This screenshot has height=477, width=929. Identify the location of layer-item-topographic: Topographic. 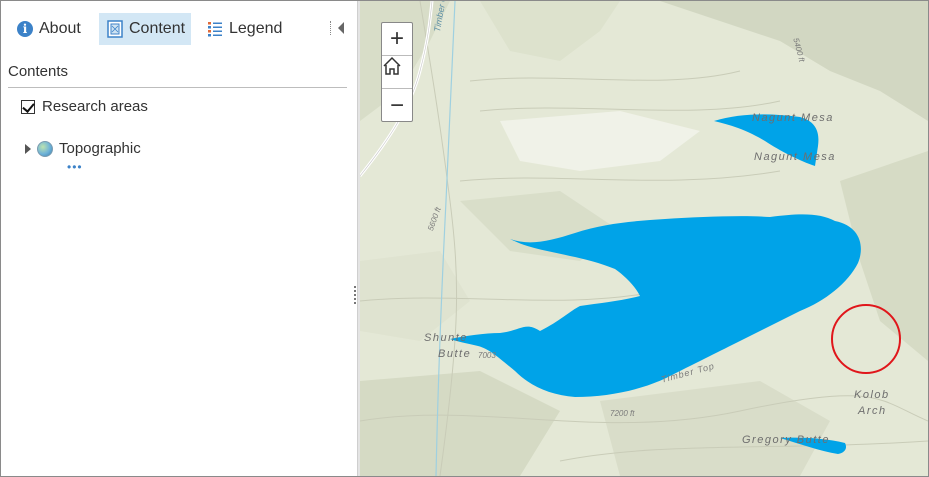
(83, 148).